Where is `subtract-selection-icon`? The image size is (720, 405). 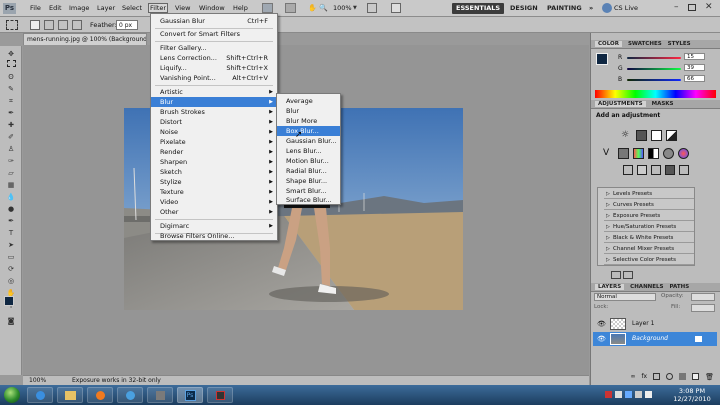
subtract-selection-icon is located at coordinates (63, 25).